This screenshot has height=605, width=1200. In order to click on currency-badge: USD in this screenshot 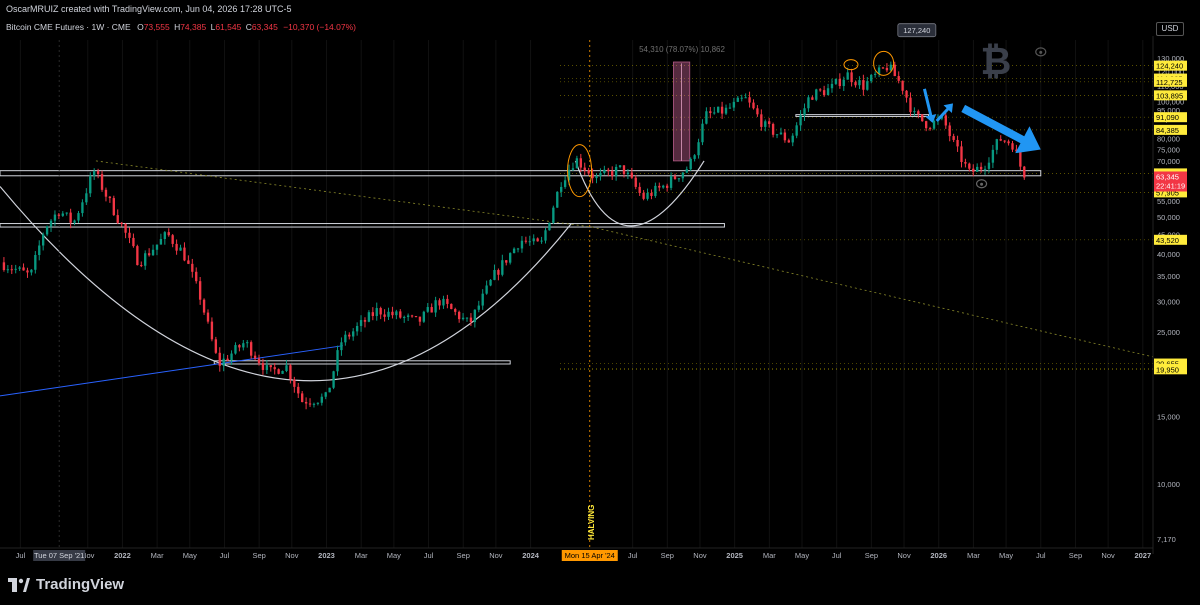, I will do `click(1170, 29)`.